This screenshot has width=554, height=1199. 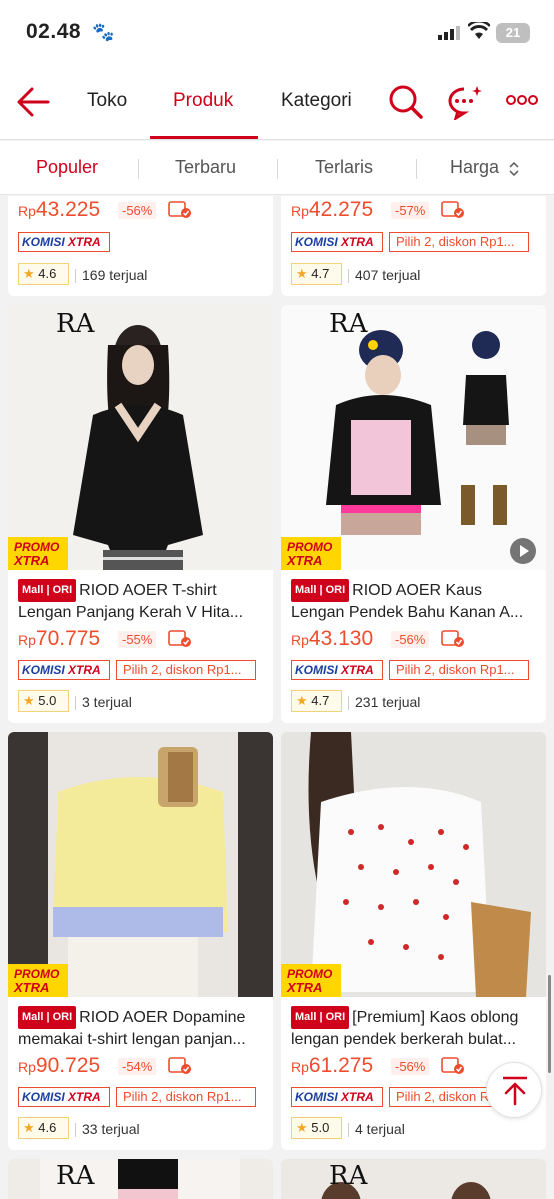 I want to click on signal-icon, so click(x=449, y=33).